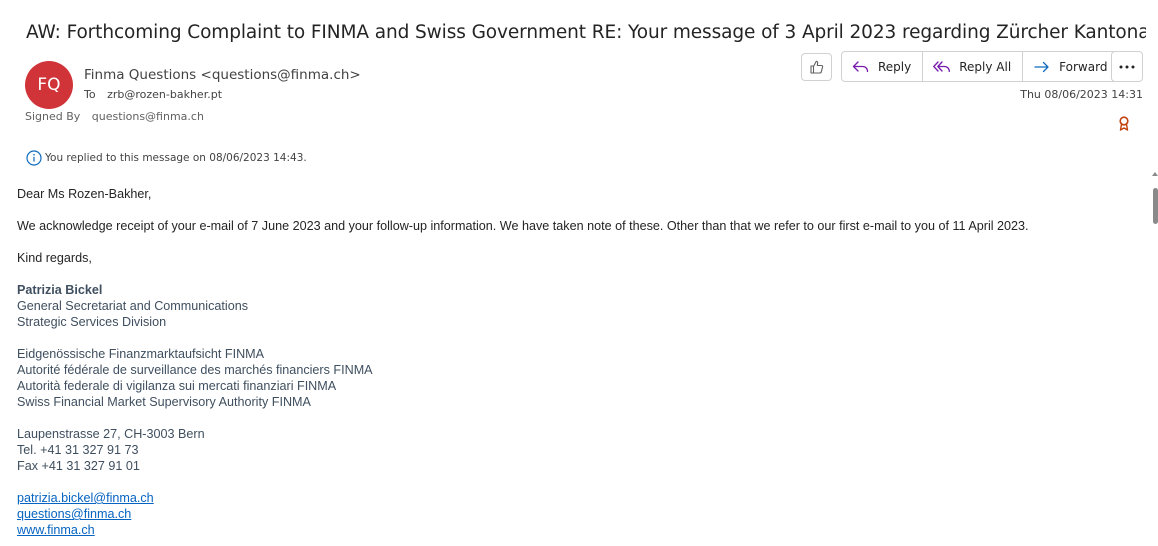 The image size is (1158, 546). What do you see at coordinates (111, 434) in the screenshot?
I see `signature-address: Laupenstrasse 27, CH-3003 Bern` at bounding box center [111, 434].